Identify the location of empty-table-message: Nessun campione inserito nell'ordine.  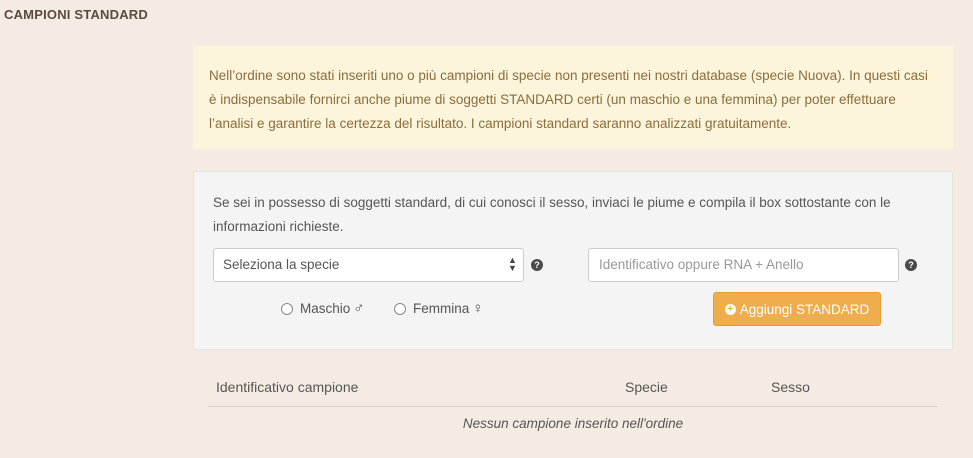
(573, 423).